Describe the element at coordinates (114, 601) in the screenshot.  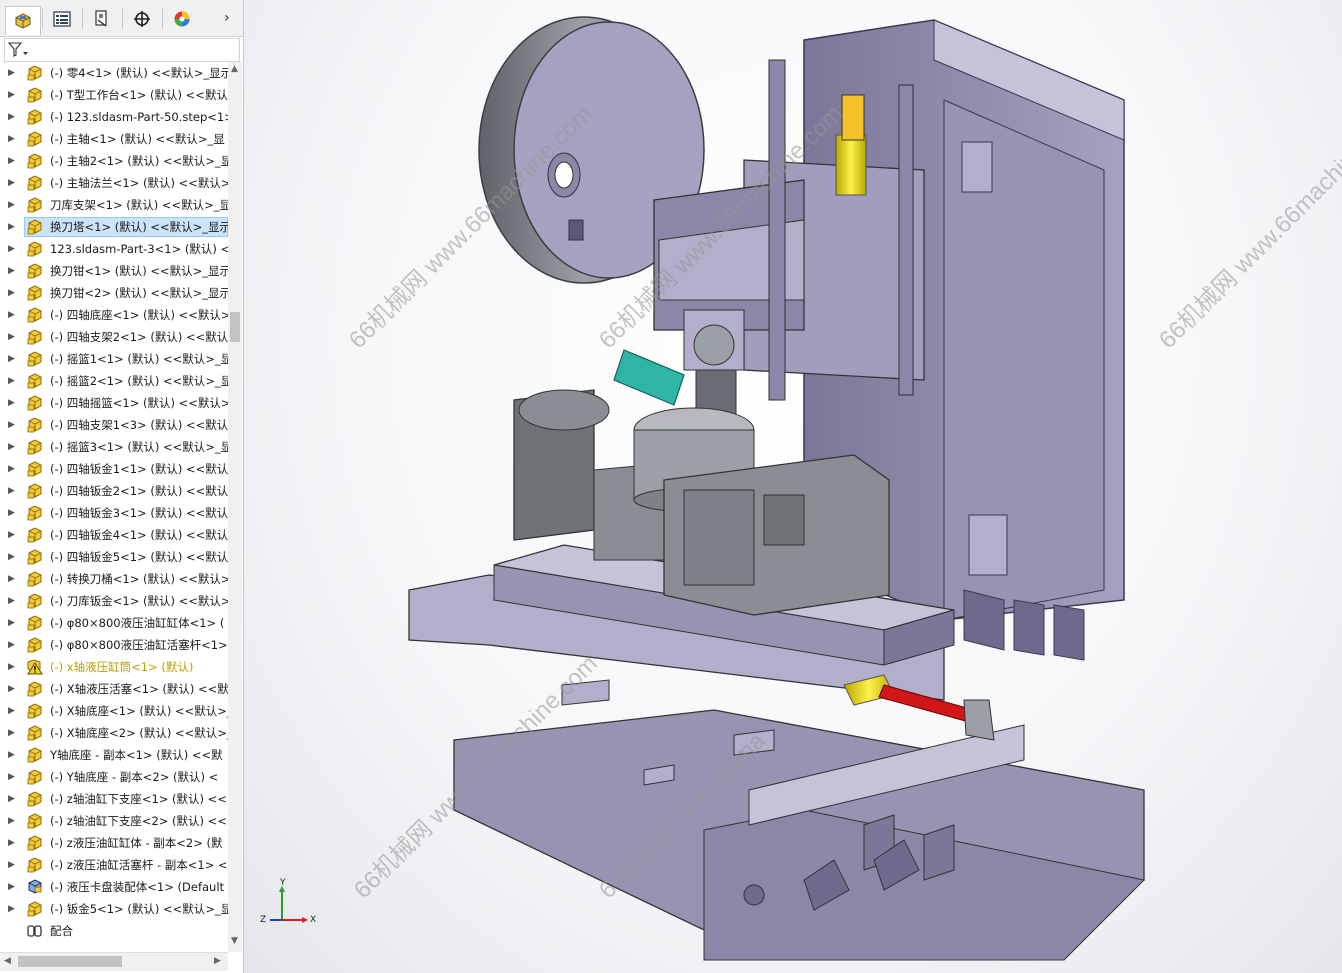
I see `tree-item: ▶ (-) 刀库钣金<1> (默认) <<默认>` at that location.